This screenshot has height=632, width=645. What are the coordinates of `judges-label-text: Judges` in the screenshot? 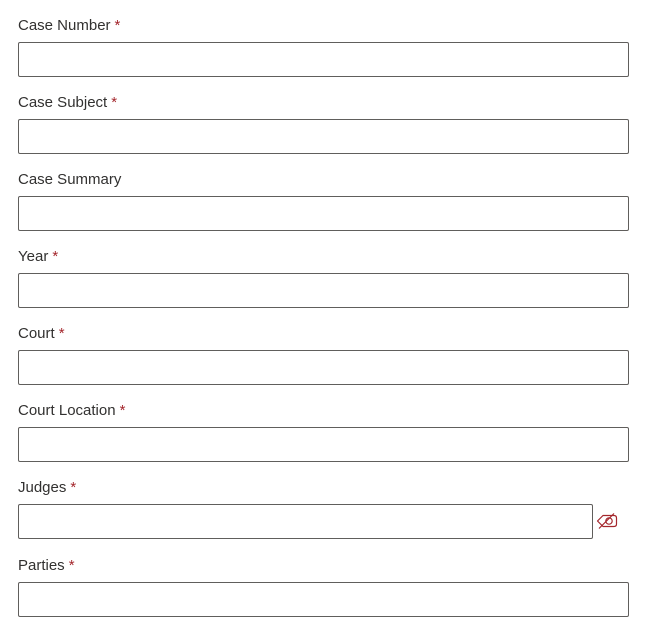 It's located at (42, 487).